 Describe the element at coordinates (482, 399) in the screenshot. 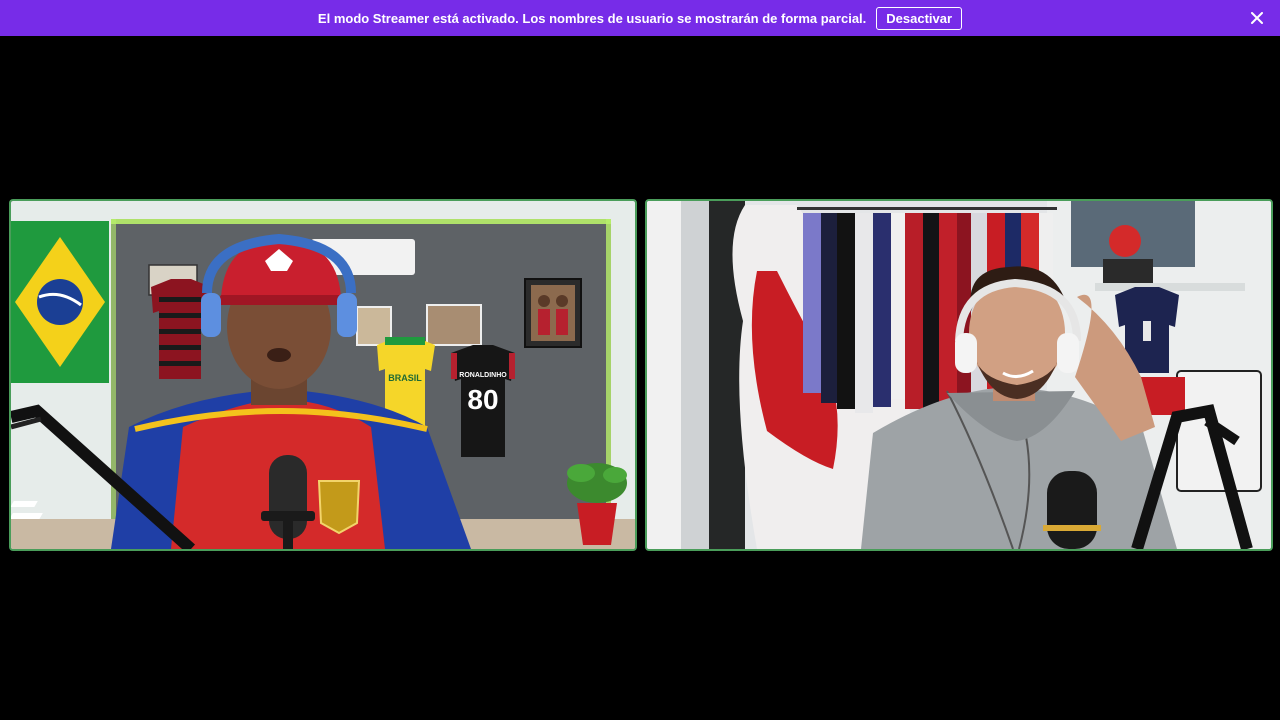

I see `jersey-player-number: 80` at that location.